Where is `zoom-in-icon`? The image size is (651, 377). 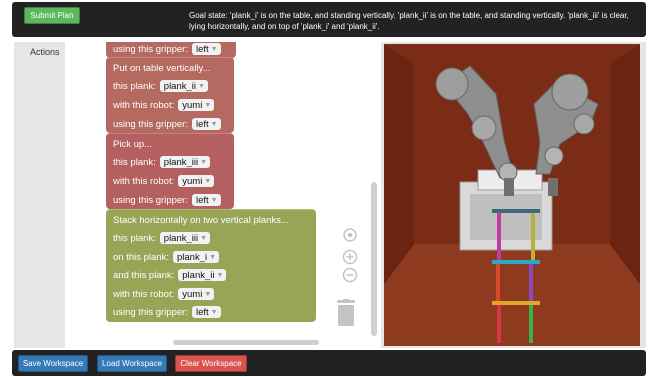
zoom-in-icon is located at coordinates (350, 257).